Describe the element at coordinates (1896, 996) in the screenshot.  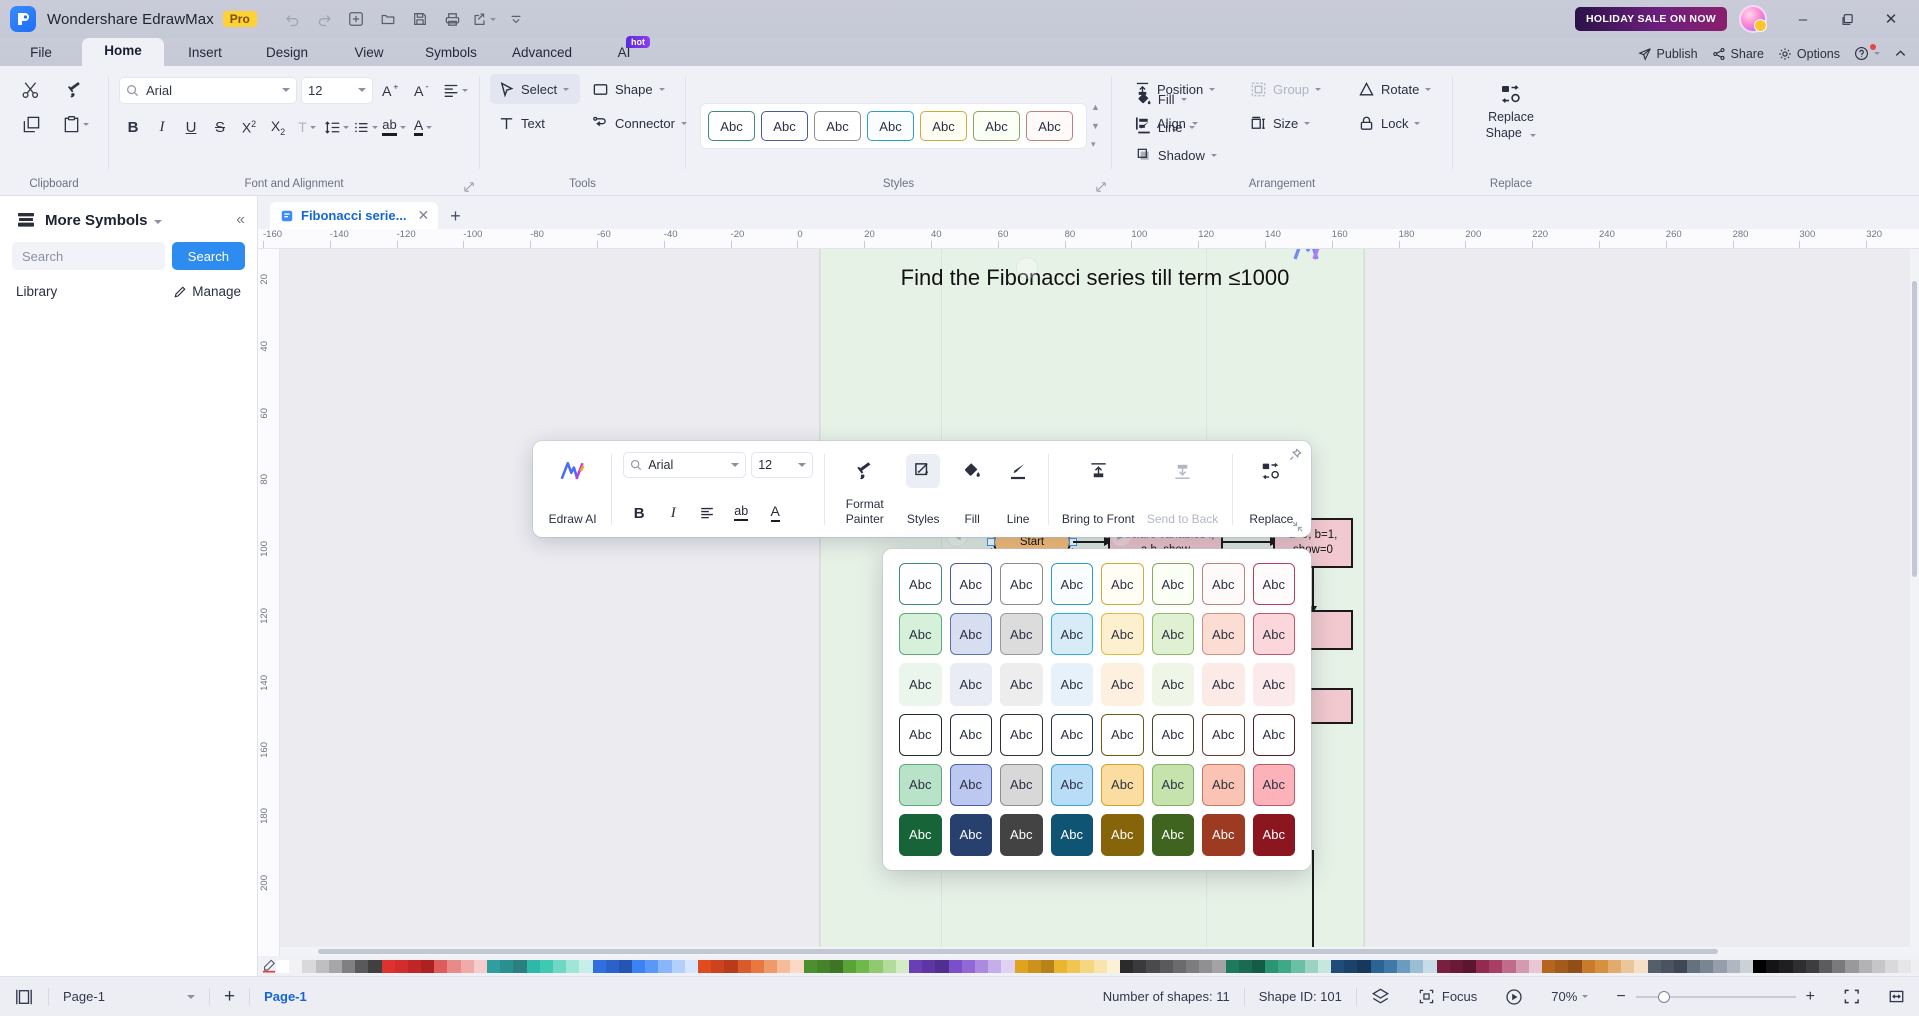
I see `fit-width-button` at that location.